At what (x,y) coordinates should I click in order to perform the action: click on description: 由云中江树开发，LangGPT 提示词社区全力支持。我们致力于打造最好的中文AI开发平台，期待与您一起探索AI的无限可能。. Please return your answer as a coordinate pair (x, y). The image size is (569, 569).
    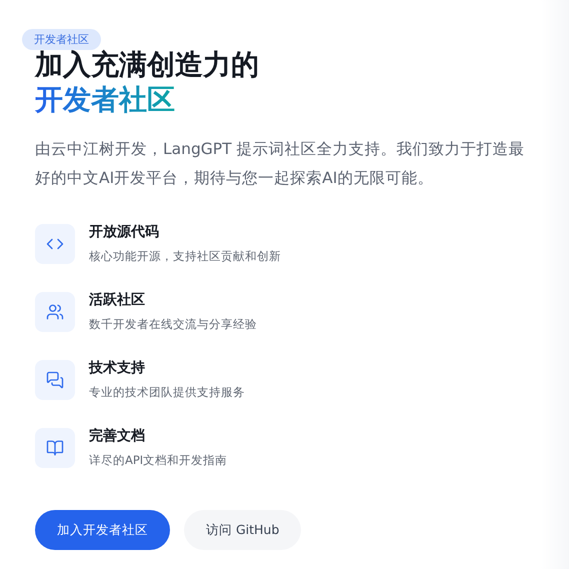
    Looking at the image, I should click on (280, 164).